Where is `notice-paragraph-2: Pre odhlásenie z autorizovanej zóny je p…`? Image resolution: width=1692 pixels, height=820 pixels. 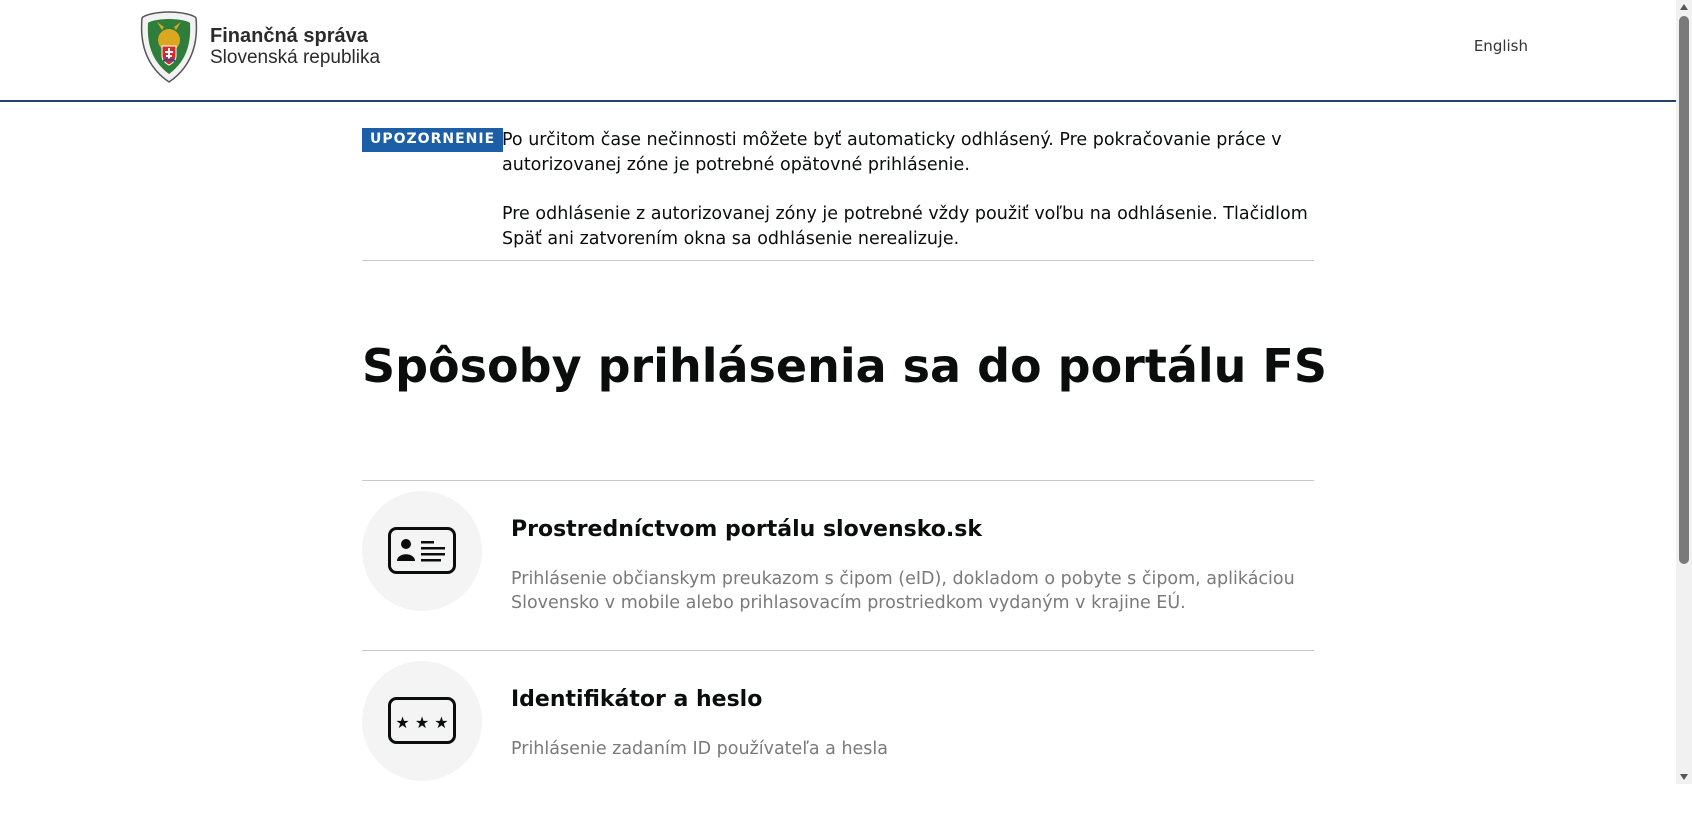
notice-paragraph-2: Pre odhlásenie z autorizovanej zóny je p… is located at coordinates (905, 226).